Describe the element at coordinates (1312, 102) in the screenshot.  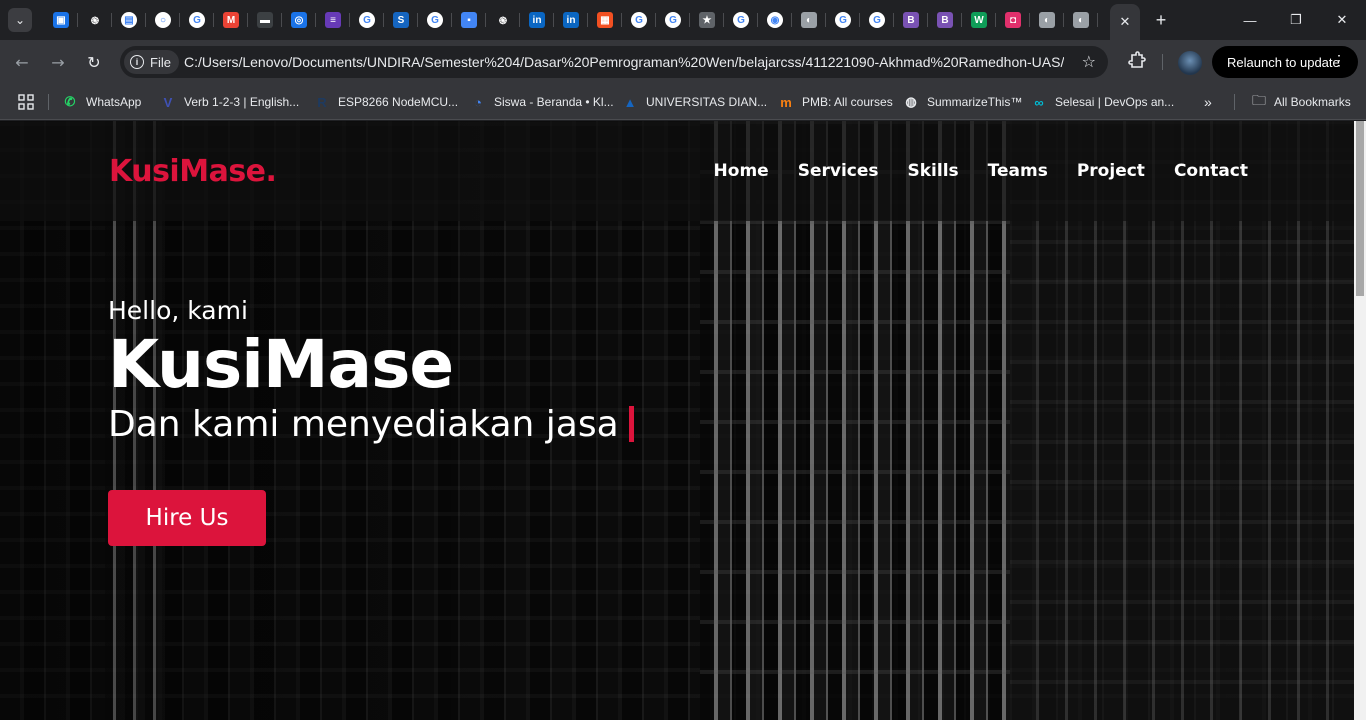
I see `all-bookmarks-label: All Bookmarks` at that location.